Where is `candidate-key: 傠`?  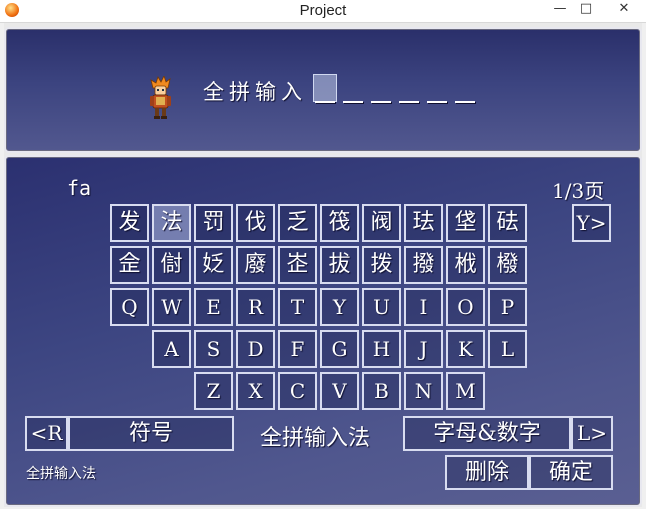
candidate-key: 傠 is located at coordinates (171, 265).